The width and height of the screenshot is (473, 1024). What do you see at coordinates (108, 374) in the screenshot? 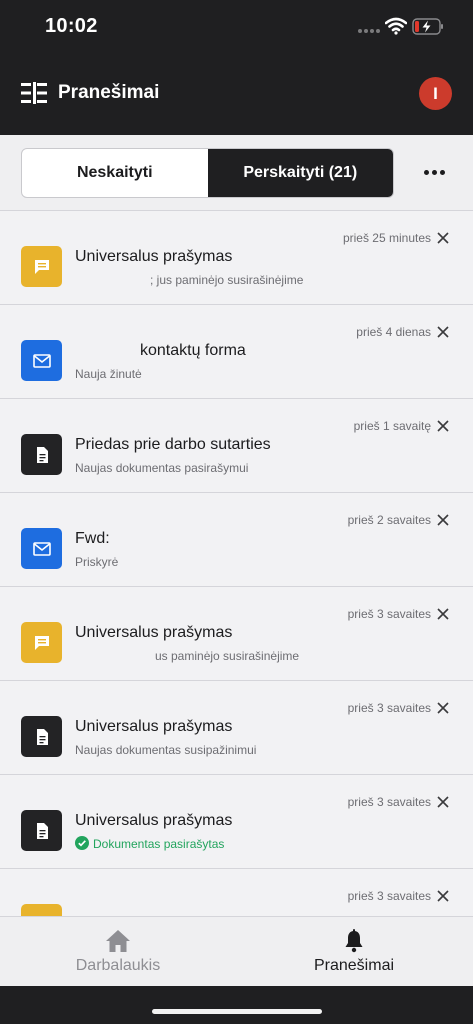
I see `notification-subtitle: Nauja žinutė` at bounding box center [108, 374].